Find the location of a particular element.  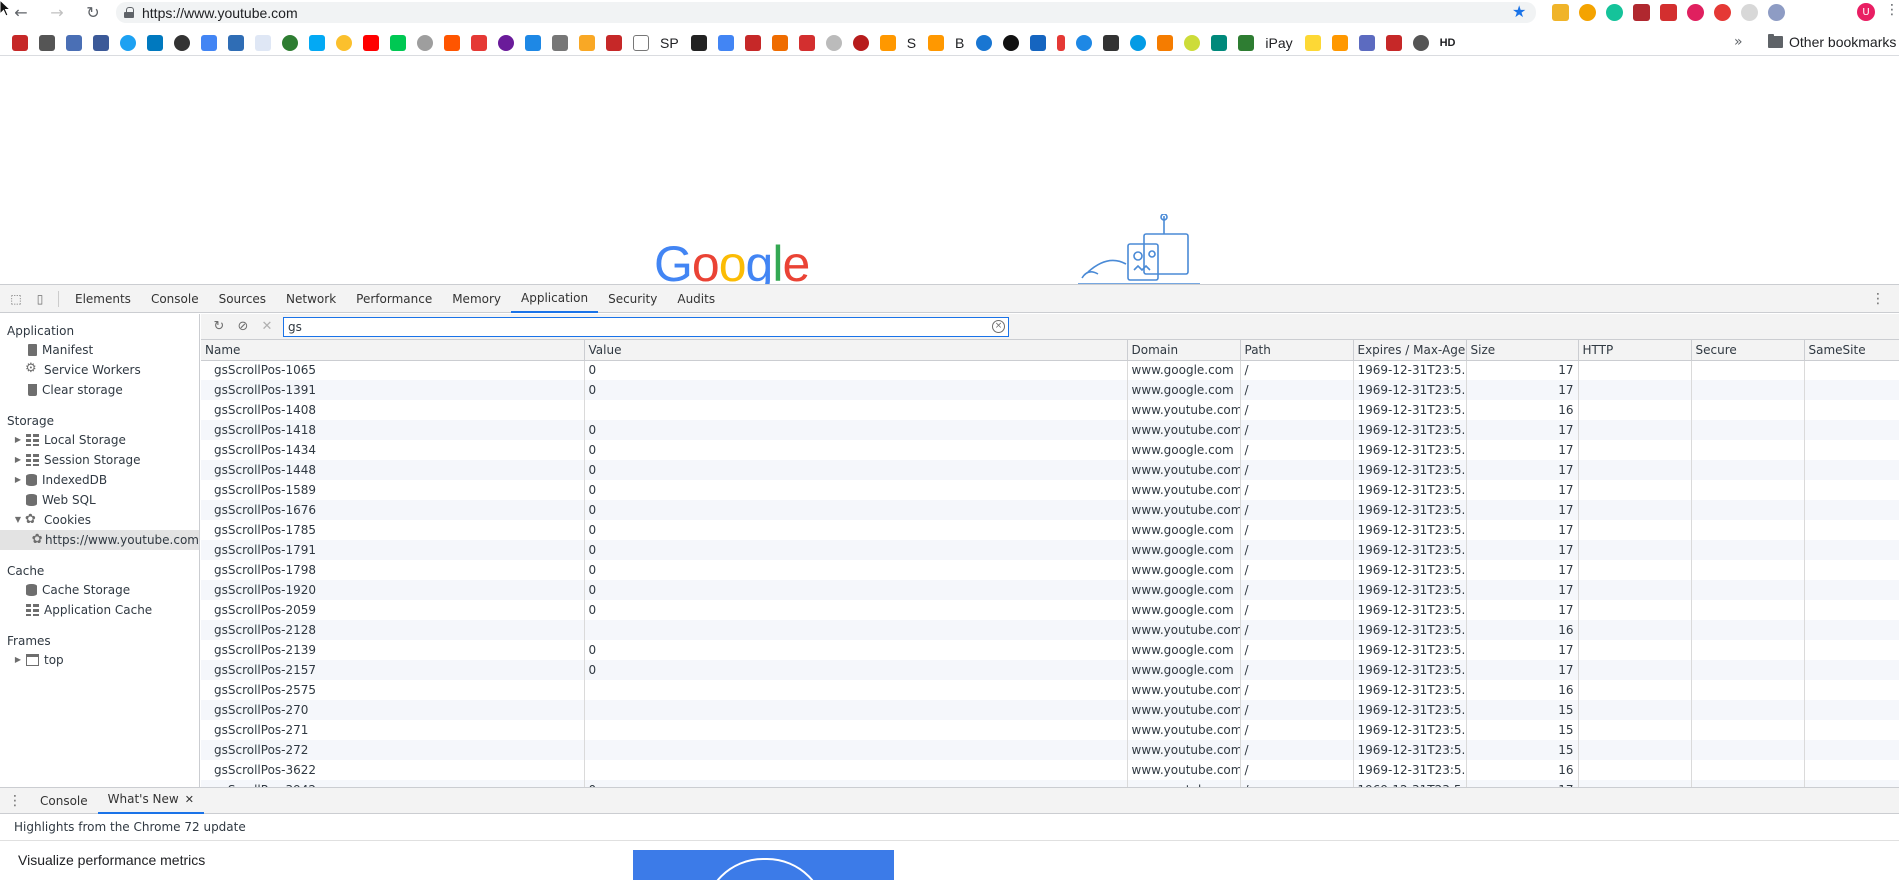

tab-network: Network is located at coordinates (311, 299).